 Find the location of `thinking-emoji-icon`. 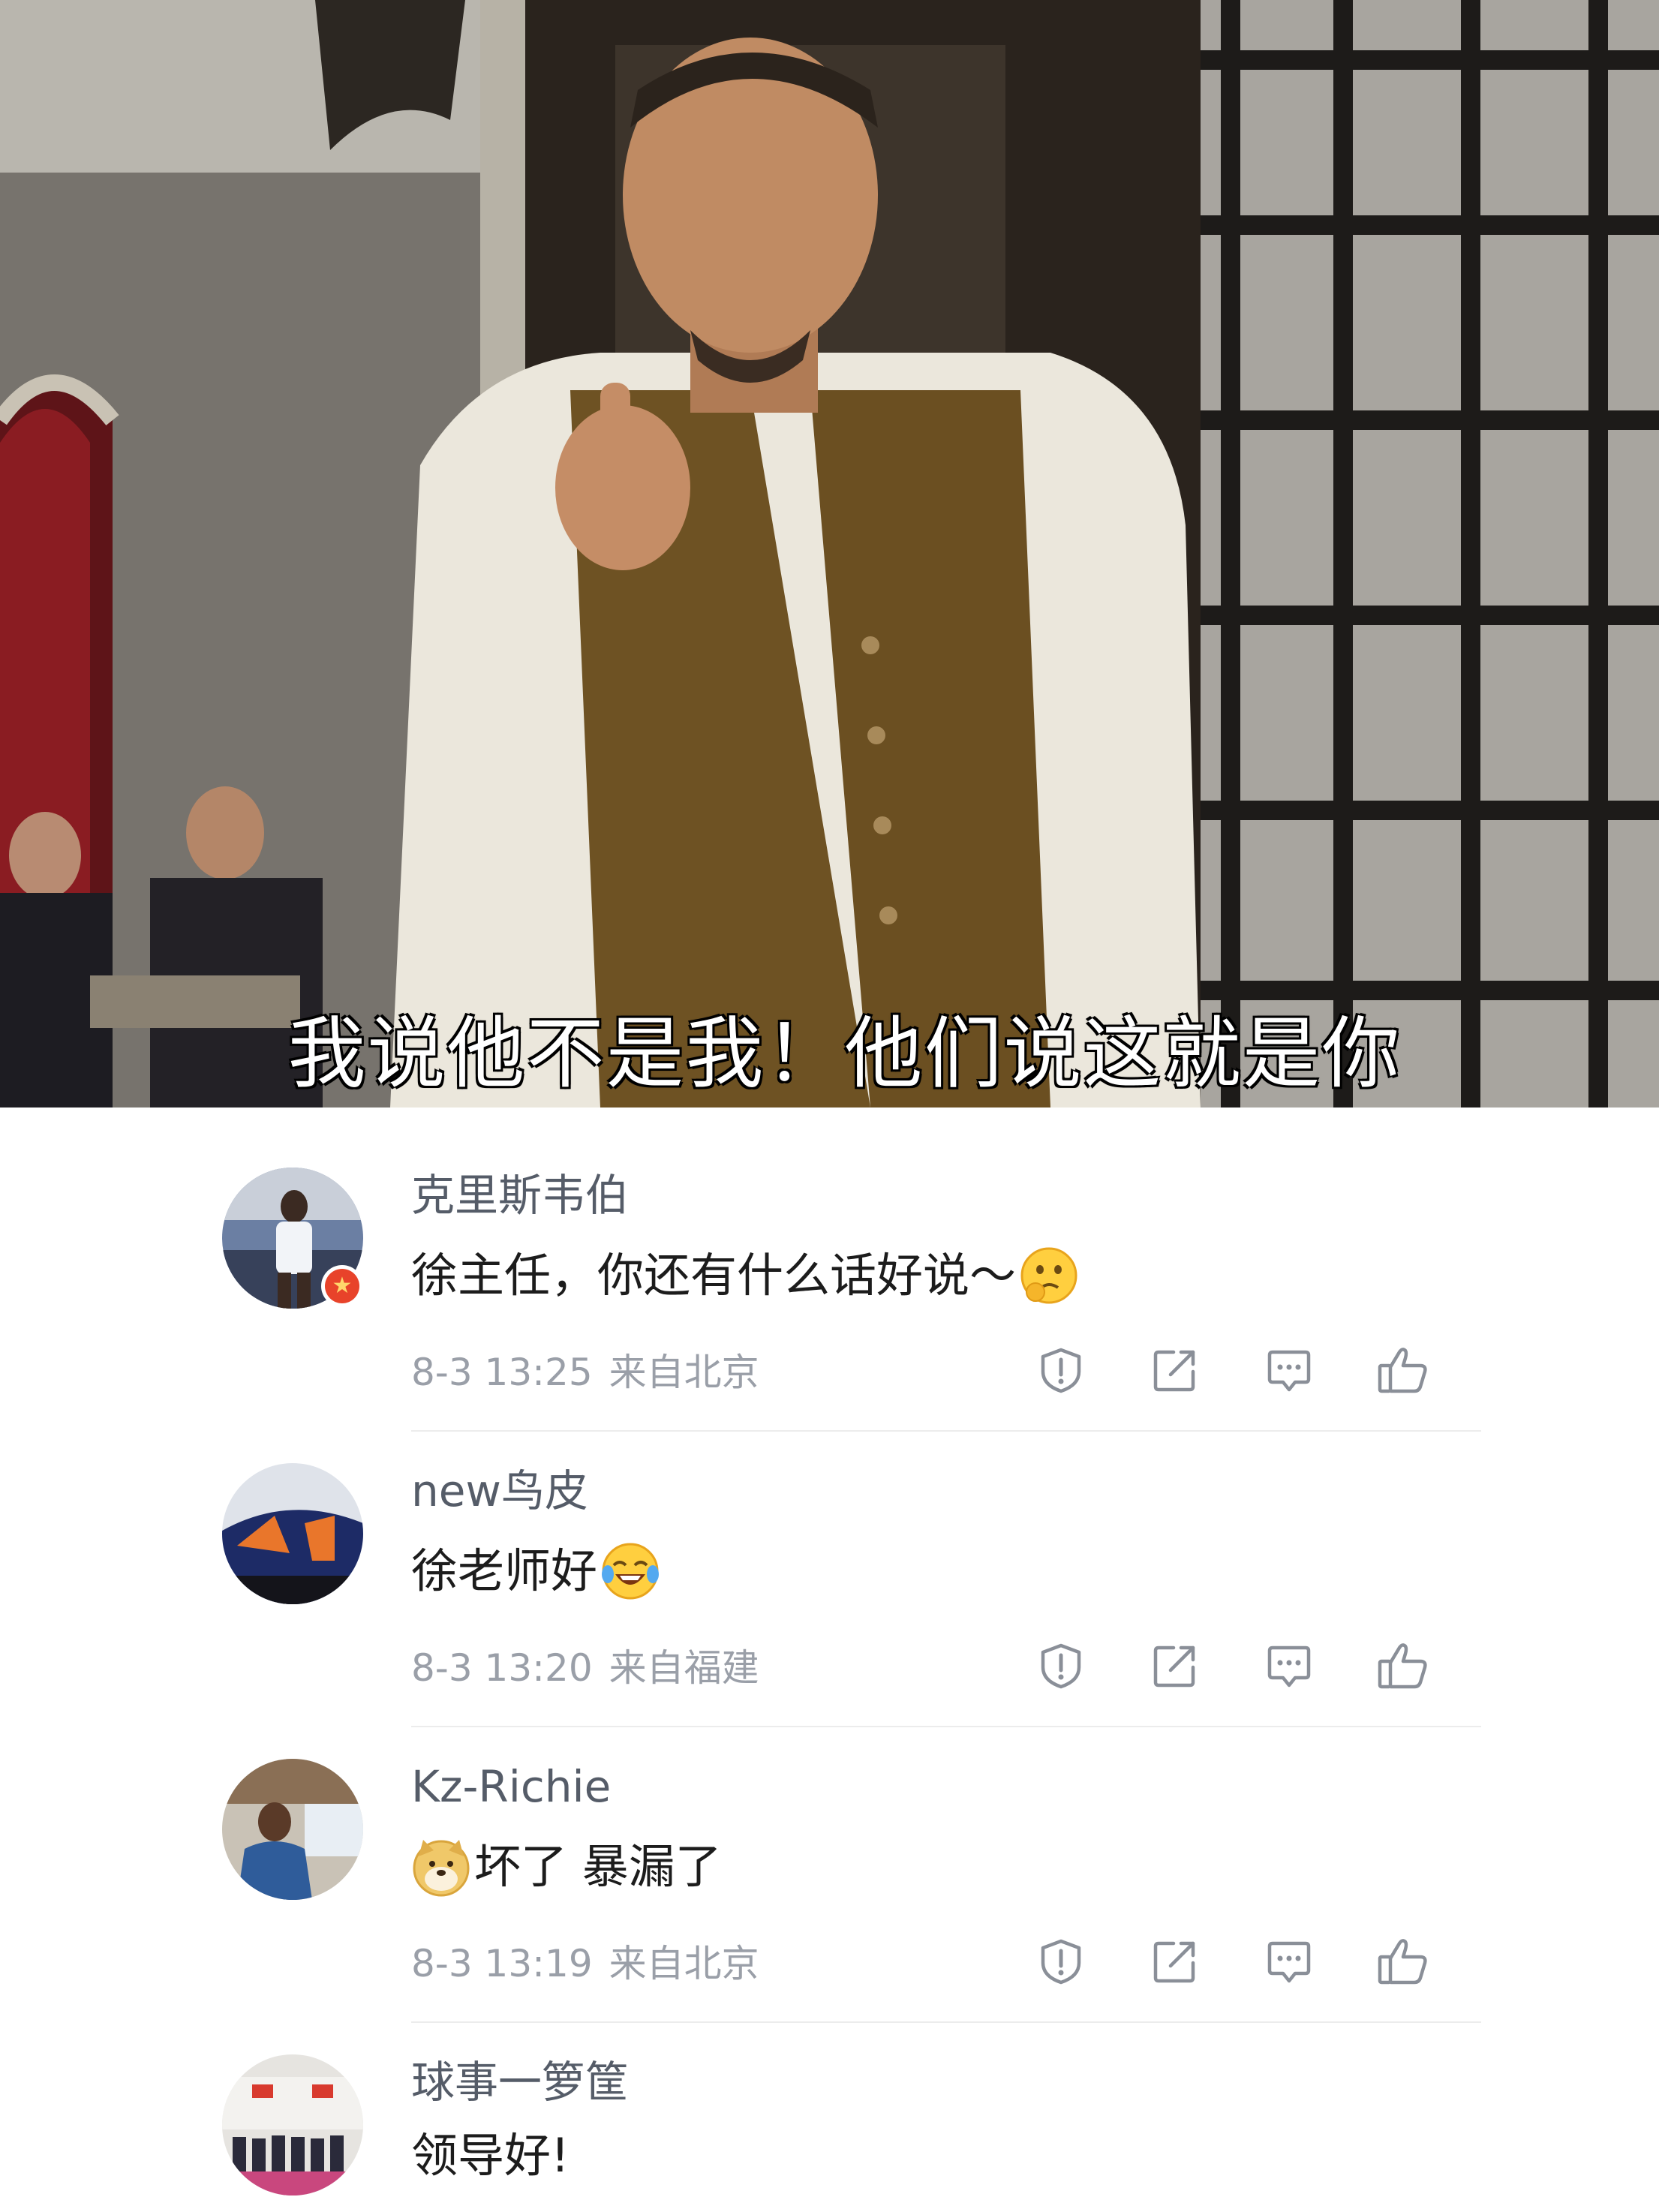

thinking-emoji-icon is located at coordinates (1049, 1276).